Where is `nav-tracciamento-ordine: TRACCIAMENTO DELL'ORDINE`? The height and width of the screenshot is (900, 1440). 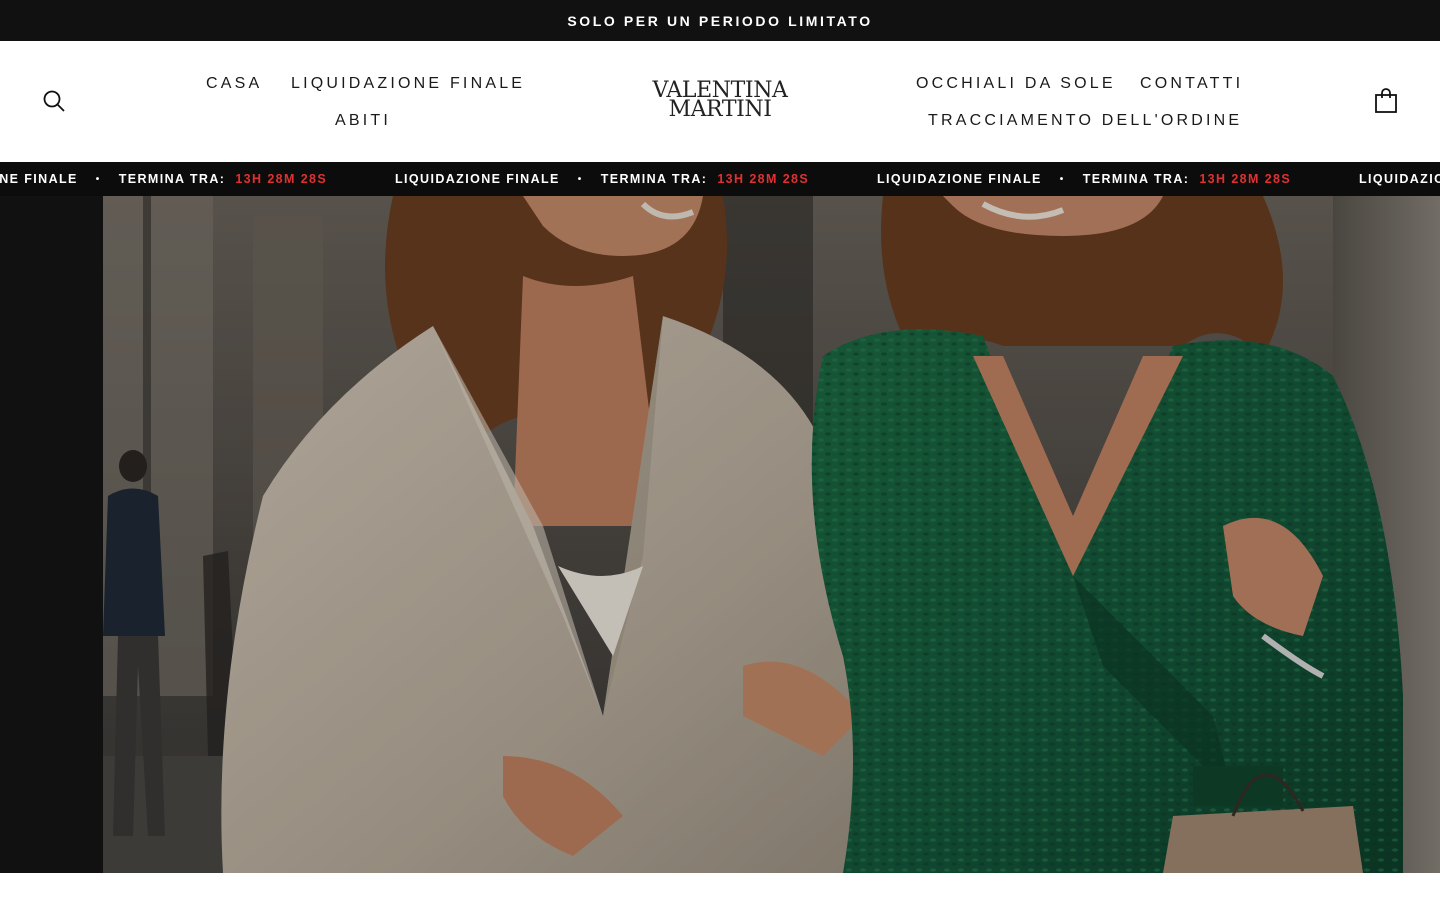
nav-tracciamento-ordine: TRACCIAMENTO DELL'ORDINE is located at coordinates (1085, 121).